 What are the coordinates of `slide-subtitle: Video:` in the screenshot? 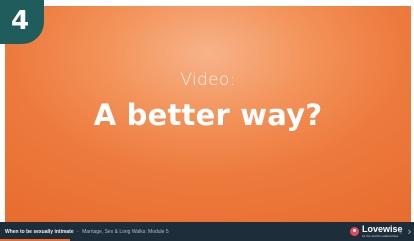 It's located at (208, 80).